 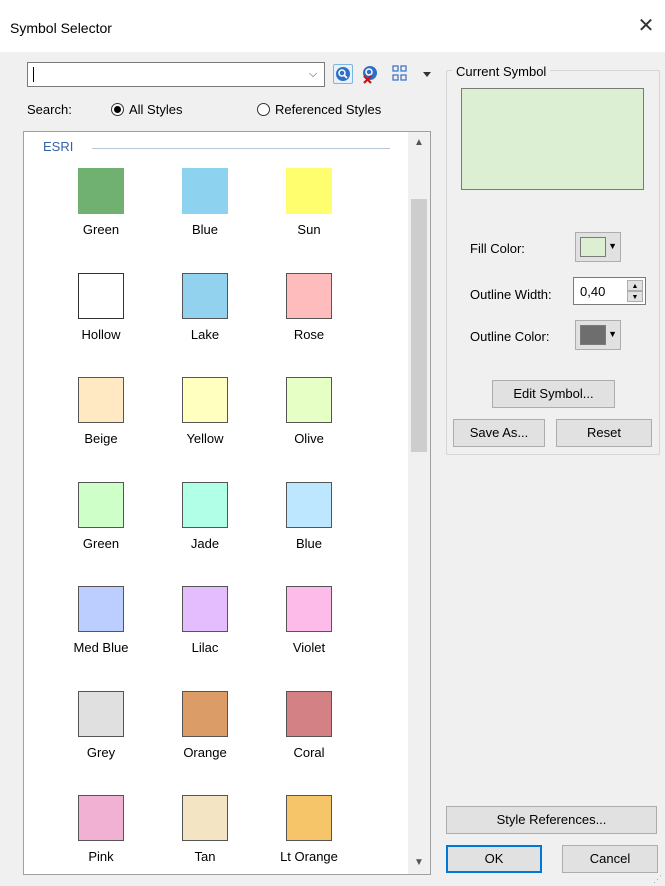 I want to click on fill-color-label: Fill Color:, so click(x=497, y=248).